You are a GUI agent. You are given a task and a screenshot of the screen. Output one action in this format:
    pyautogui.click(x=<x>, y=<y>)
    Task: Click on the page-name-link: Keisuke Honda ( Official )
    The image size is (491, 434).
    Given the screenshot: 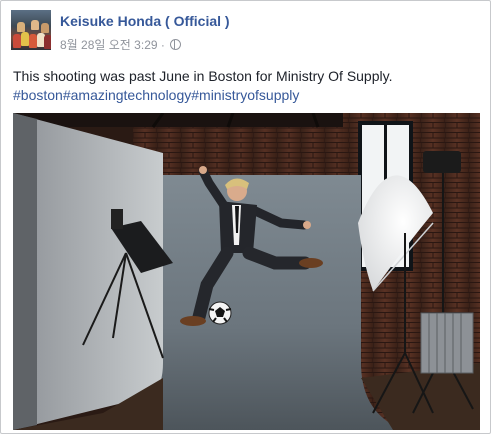 What is the action you would take?
    pyautogui.click(x=145, y=21)
    